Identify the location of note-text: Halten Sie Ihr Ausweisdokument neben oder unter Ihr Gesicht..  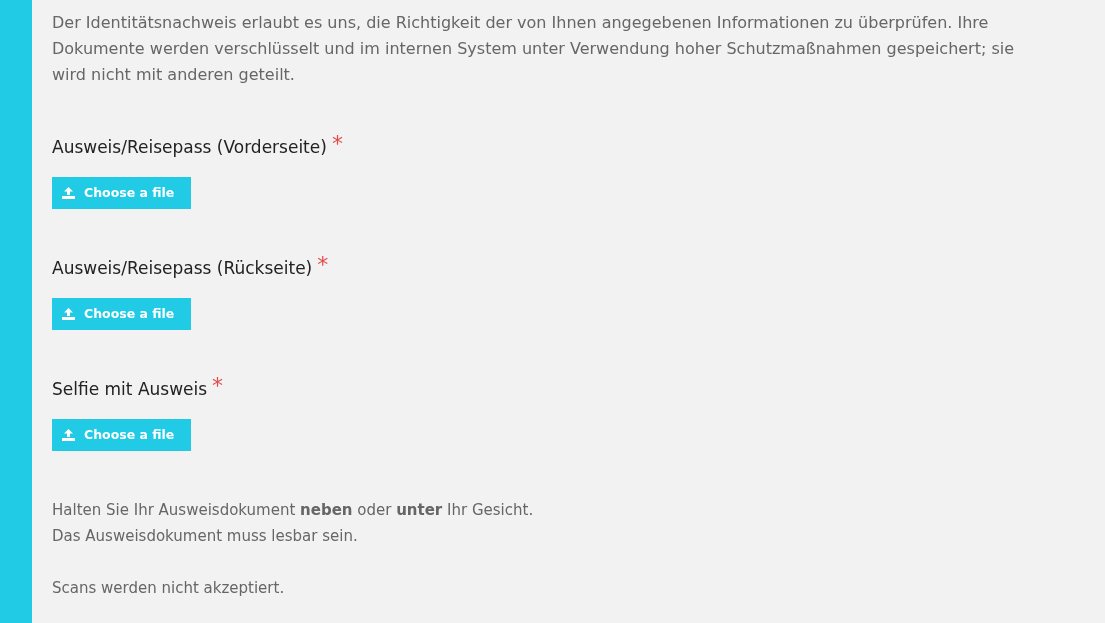
(293, 510).